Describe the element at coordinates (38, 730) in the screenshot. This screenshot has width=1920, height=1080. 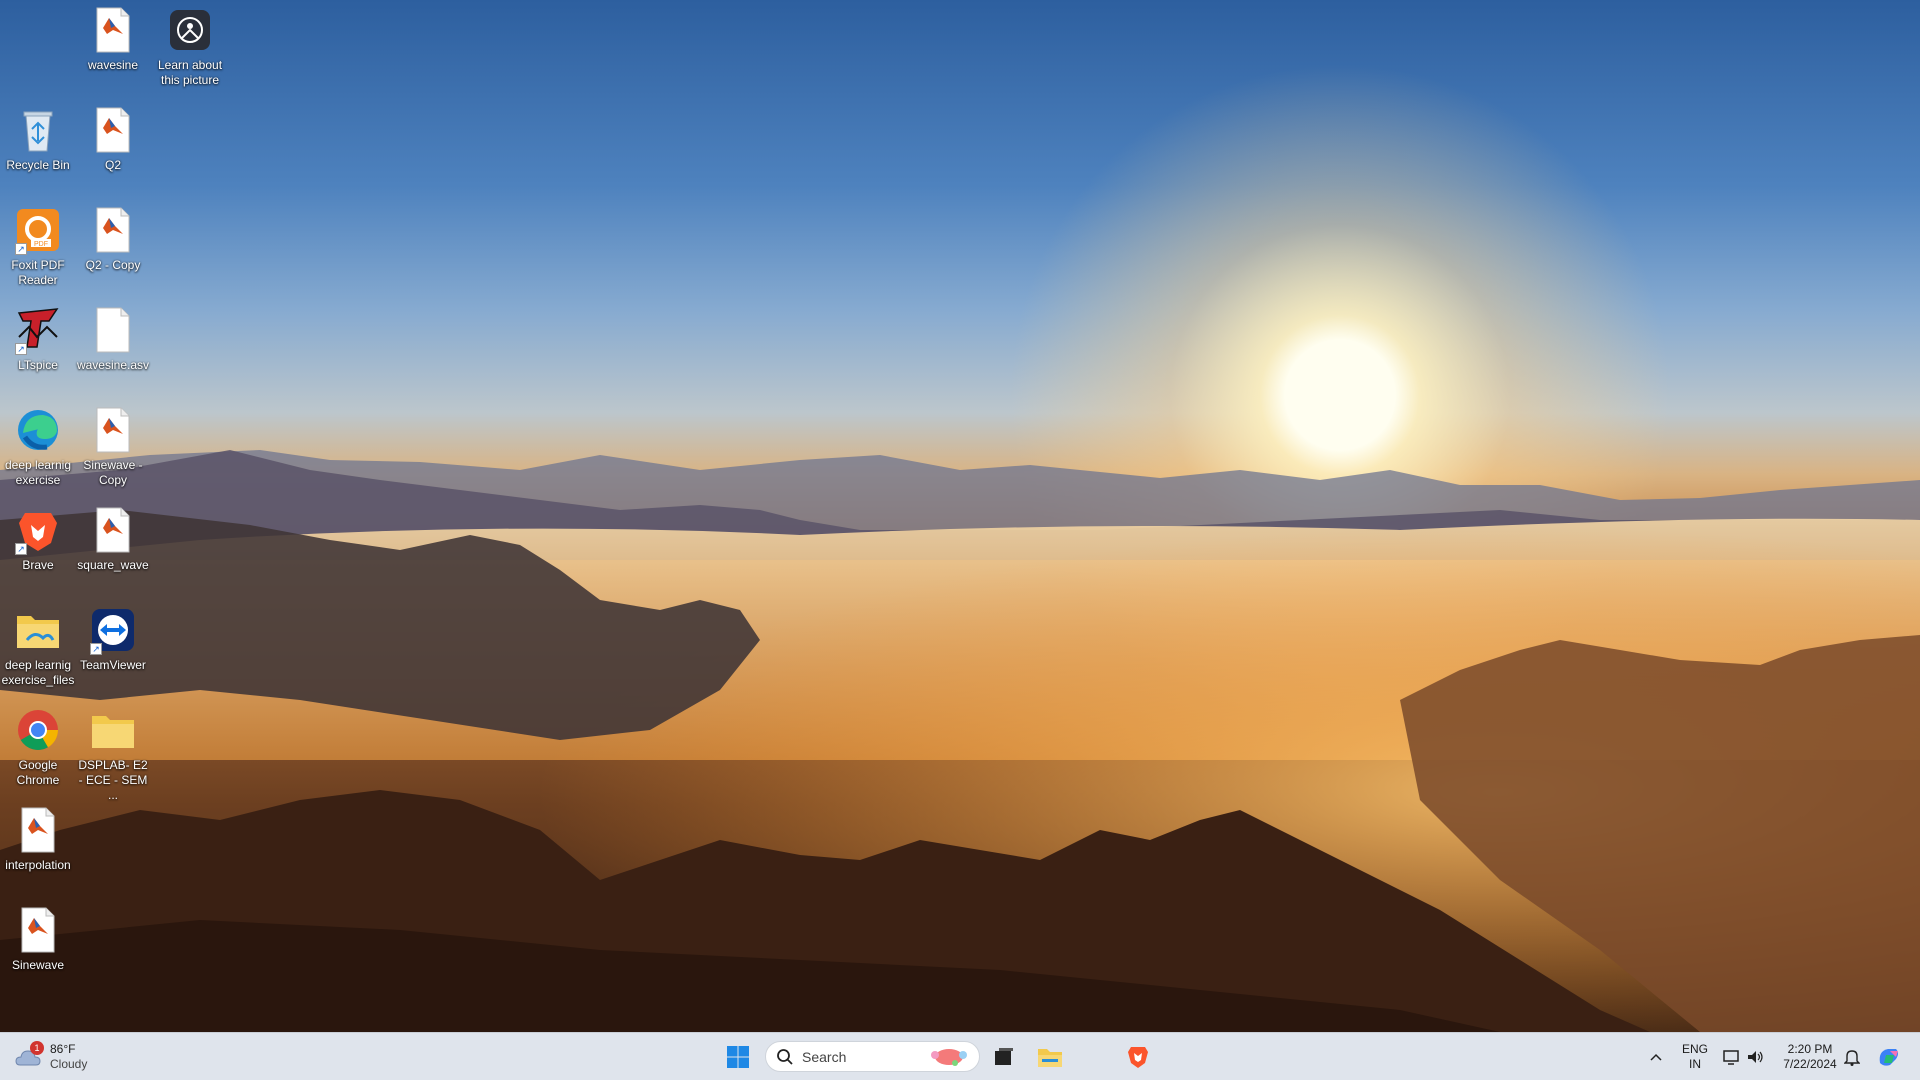
I see `chrome-icon` at that location.